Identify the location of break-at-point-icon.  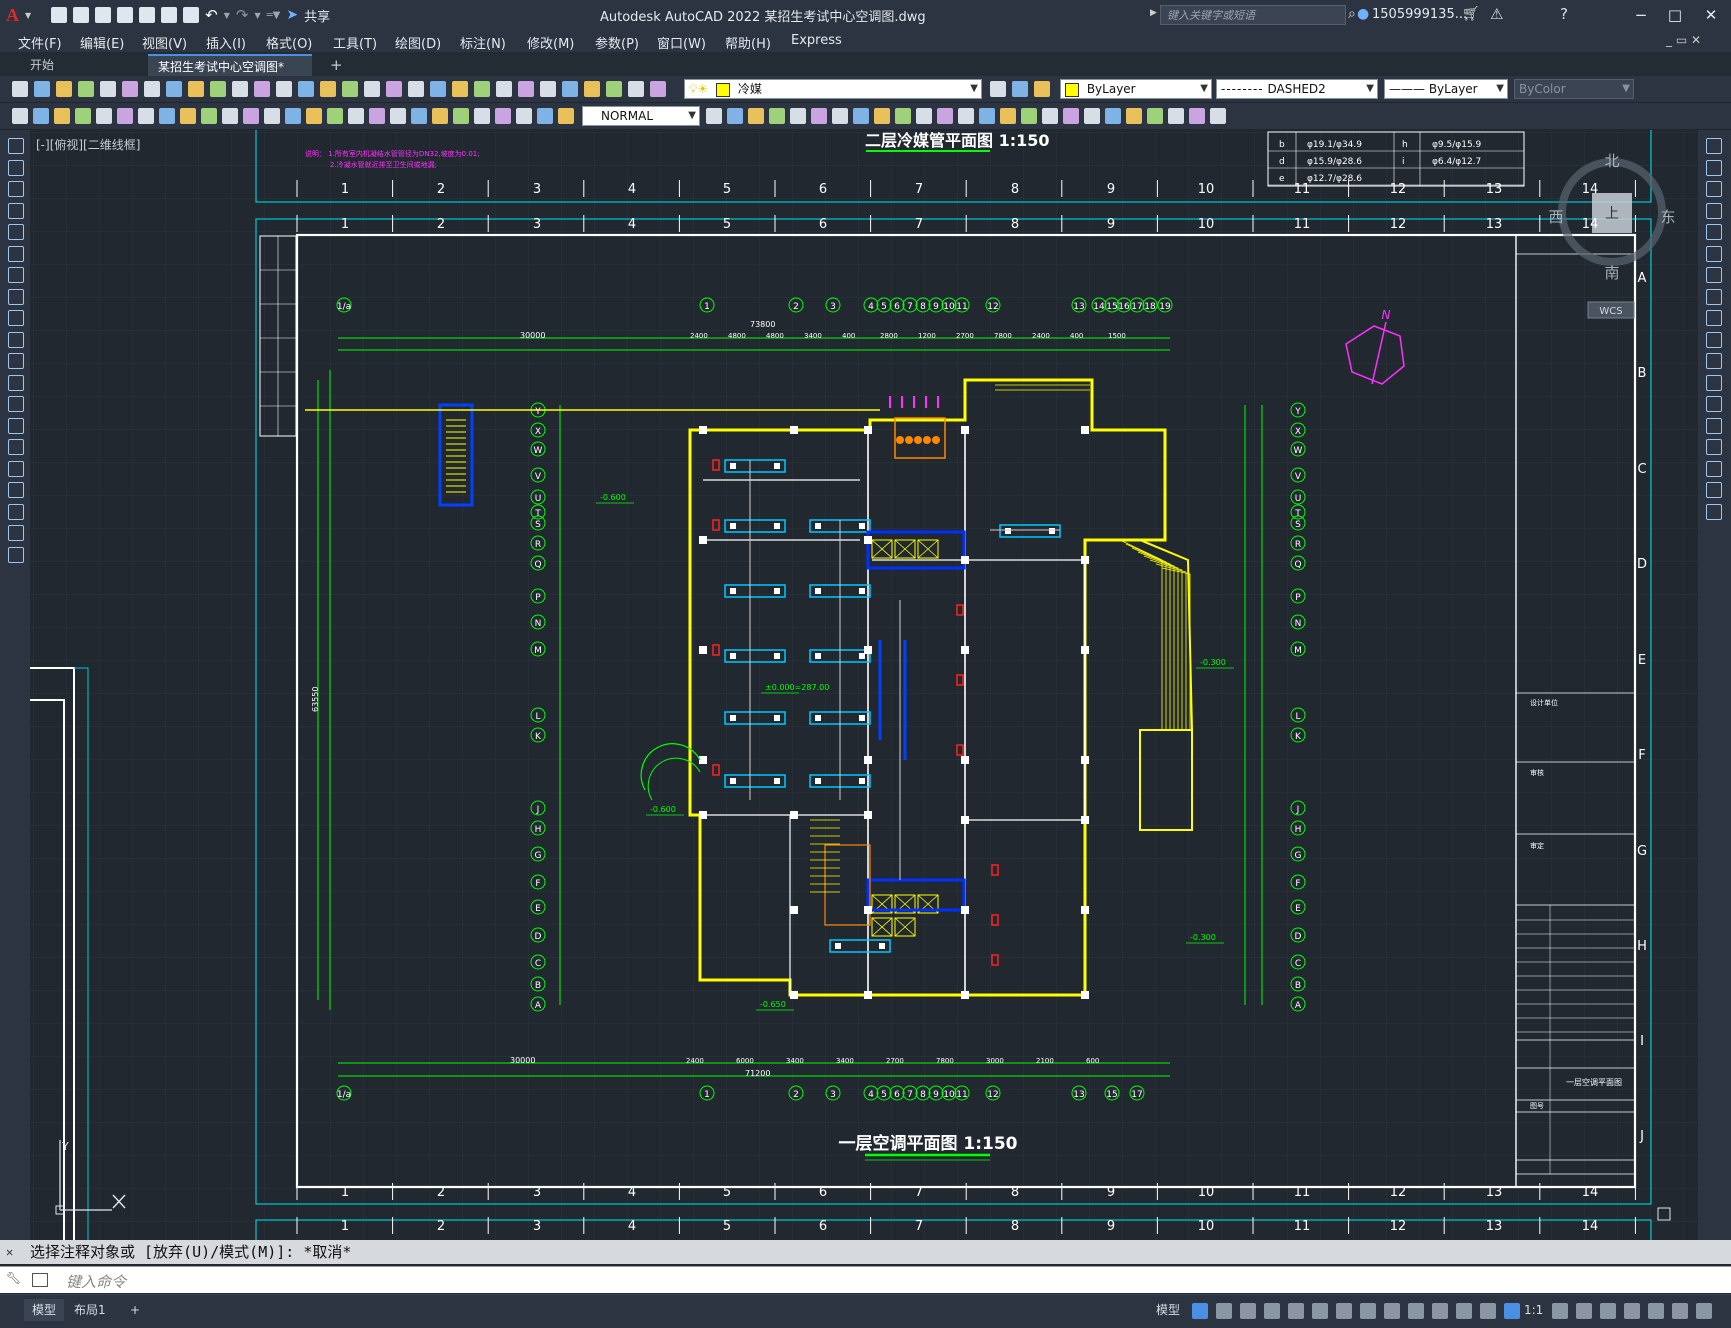
(1714, 382).